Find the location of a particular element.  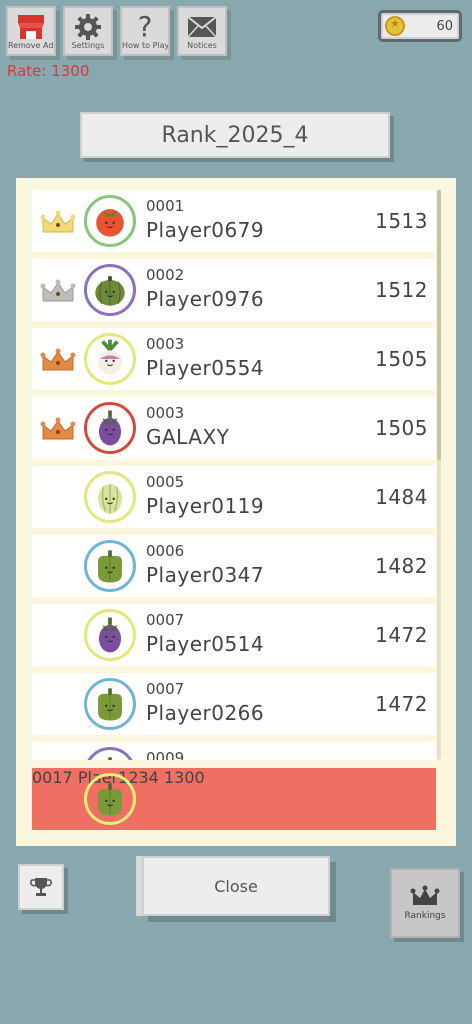

shop-icon is located at coordinates (31, 27).